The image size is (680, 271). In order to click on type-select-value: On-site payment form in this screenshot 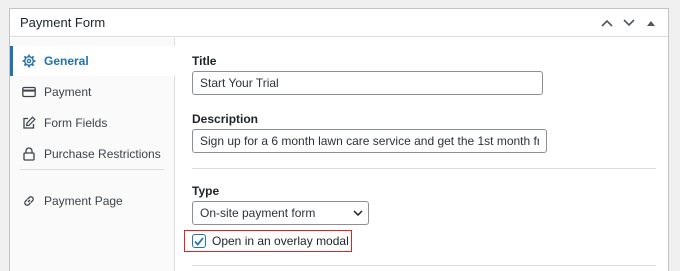, I will do `click(258, 213)`.